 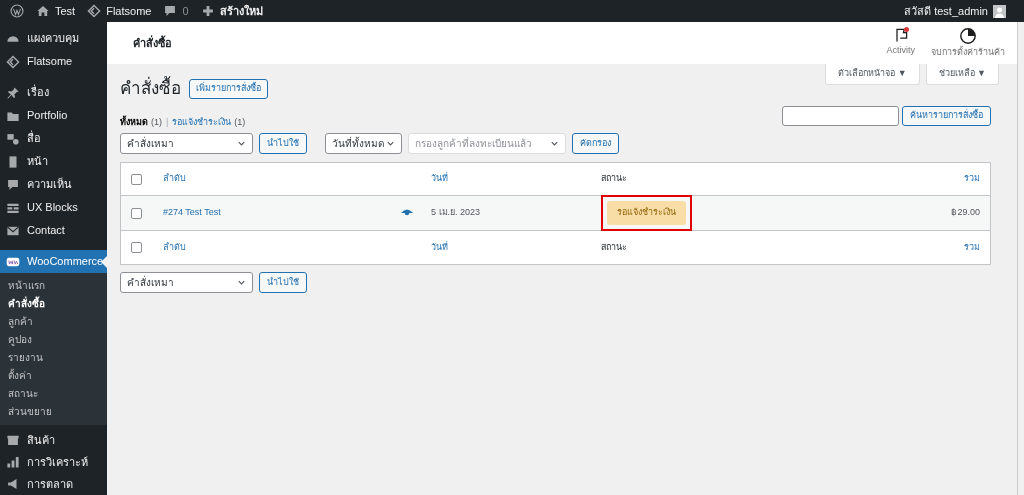 I want to click on submenu-item: สถานะ, so click(x=53, y=394).